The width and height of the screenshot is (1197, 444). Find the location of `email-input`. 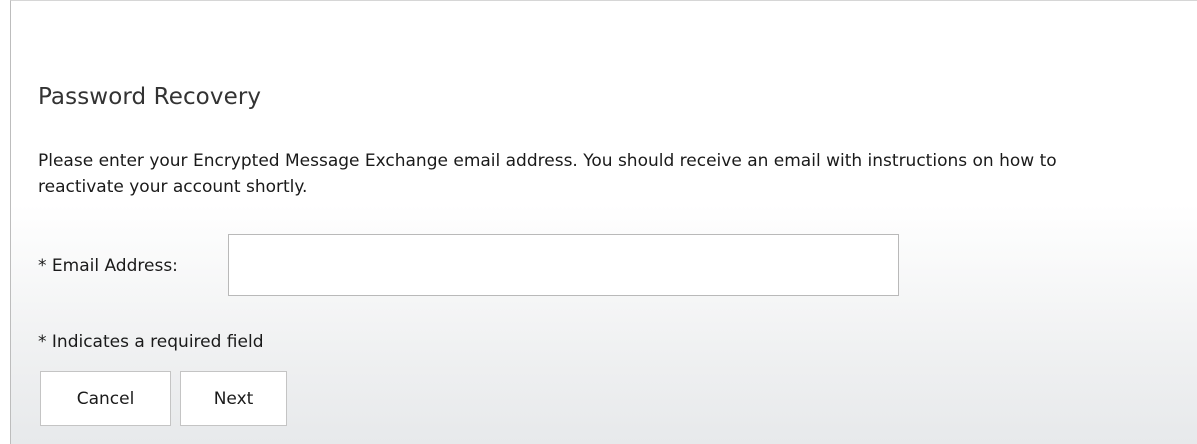

email-input is located at coordinates (563, 265).